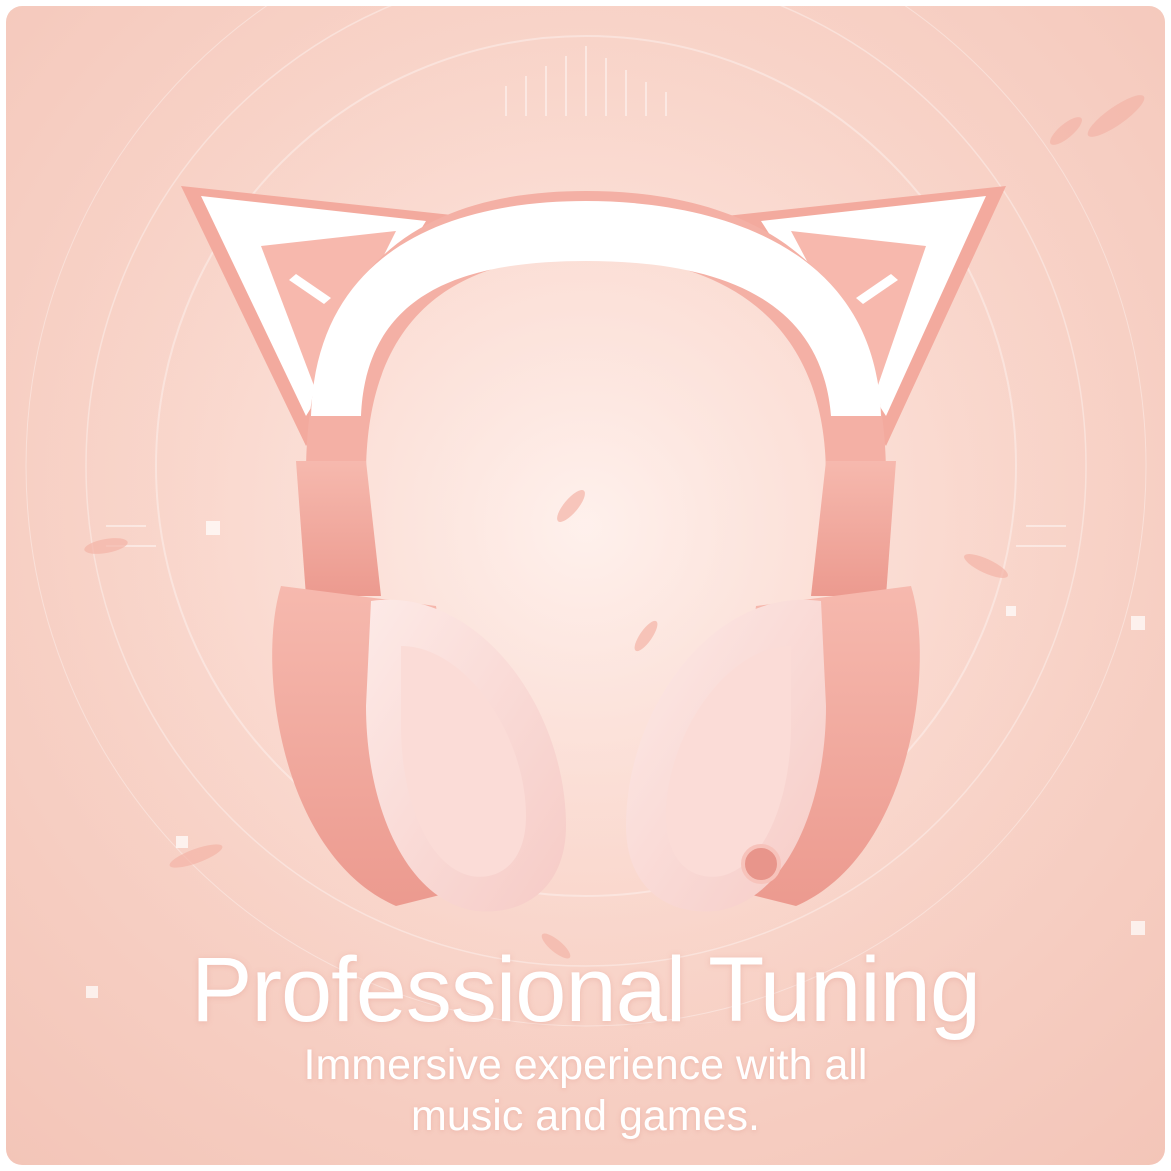 The height and width of the screenshot is (1171, 1171). I want to click on microphone-port-icon, so click(761, 864).